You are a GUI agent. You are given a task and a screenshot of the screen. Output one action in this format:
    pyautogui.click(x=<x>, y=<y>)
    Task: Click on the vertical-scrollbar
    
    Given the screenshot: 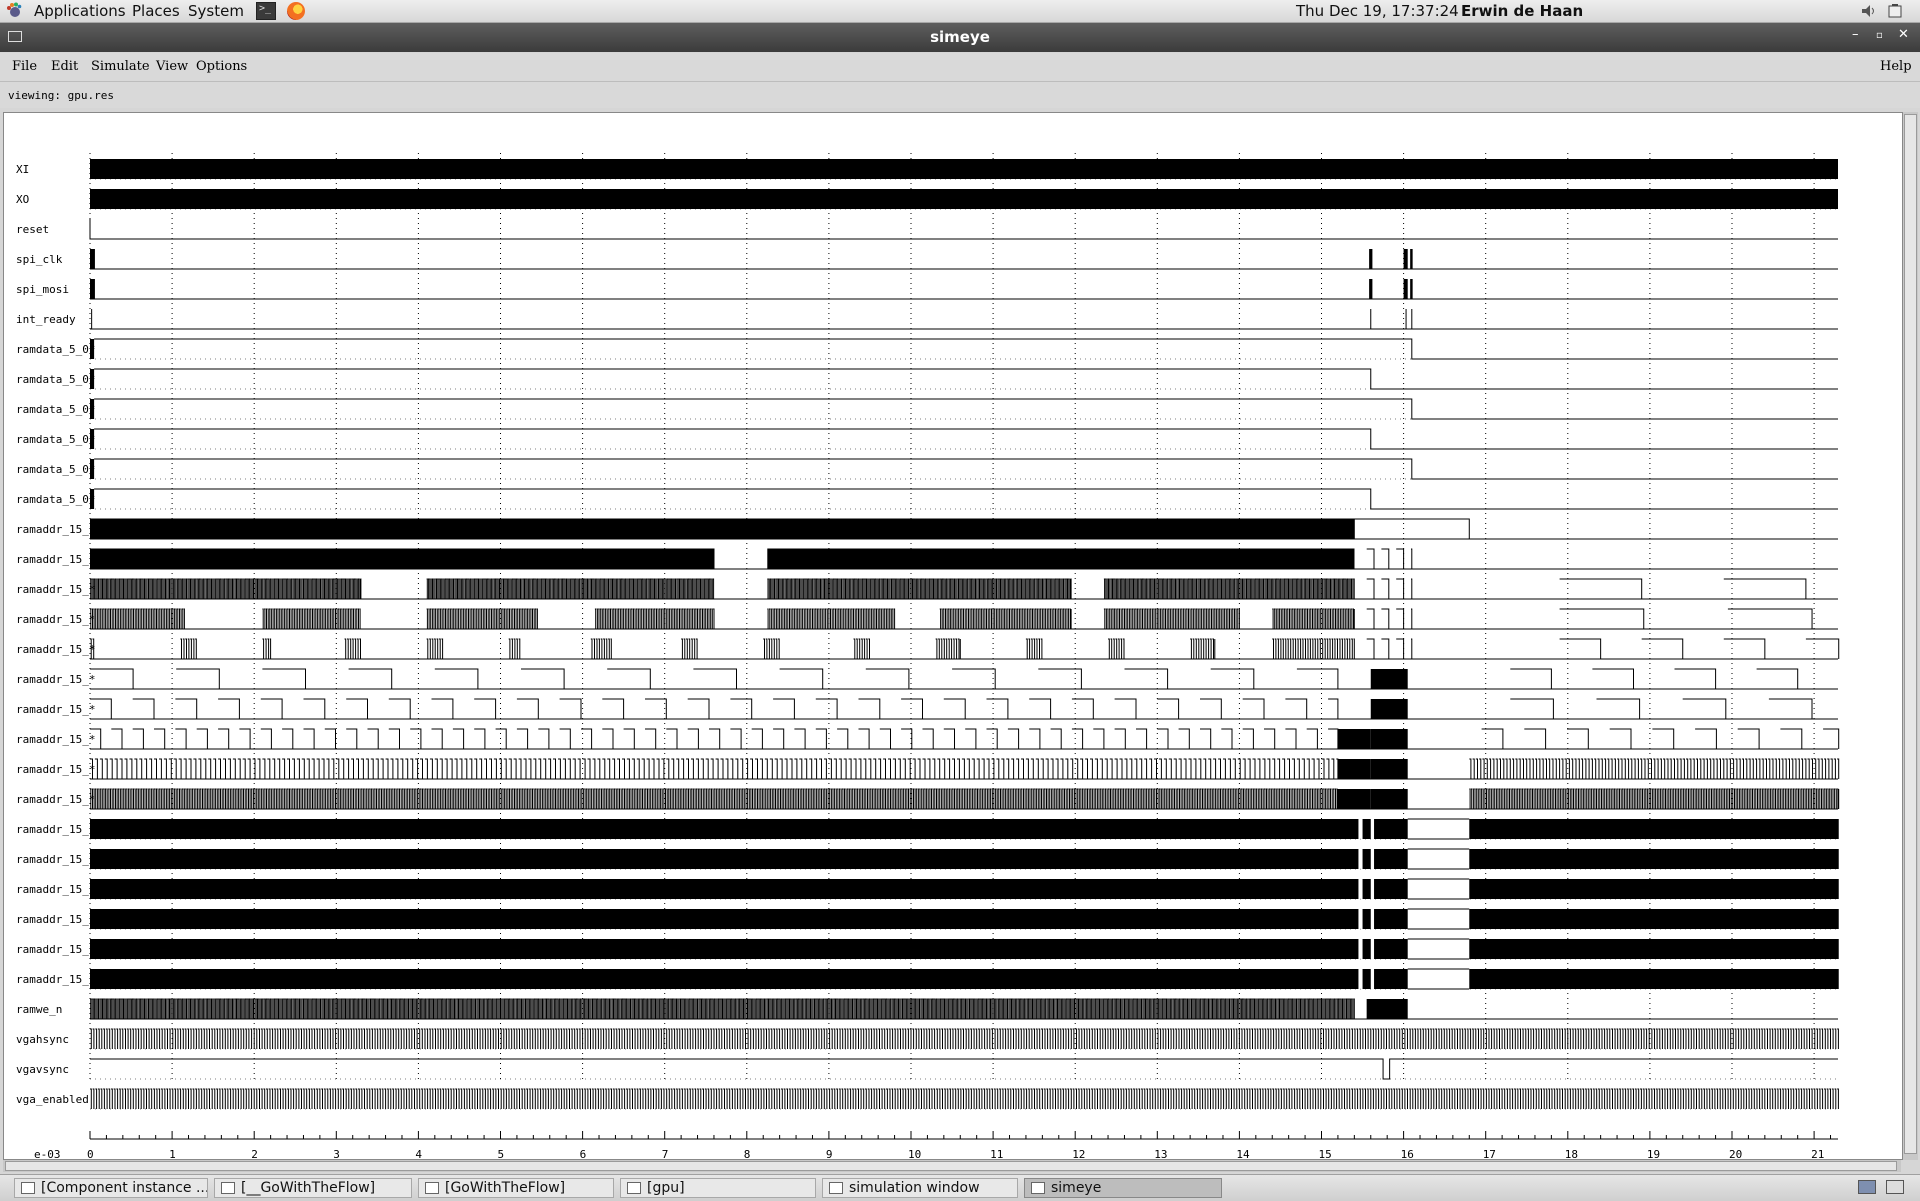 What is the action you would take?
    pyautogui.click(x=1910, y=636)
    